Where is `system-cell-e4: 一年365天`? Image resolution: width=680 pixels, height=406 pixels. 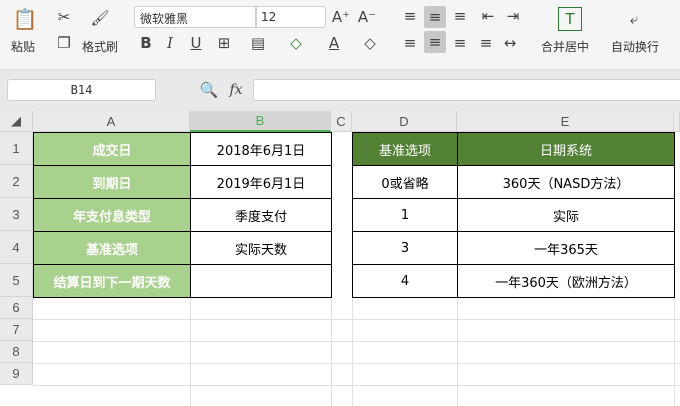
system-cell-e4: 一年365天 is located at coordinates (566, 248).